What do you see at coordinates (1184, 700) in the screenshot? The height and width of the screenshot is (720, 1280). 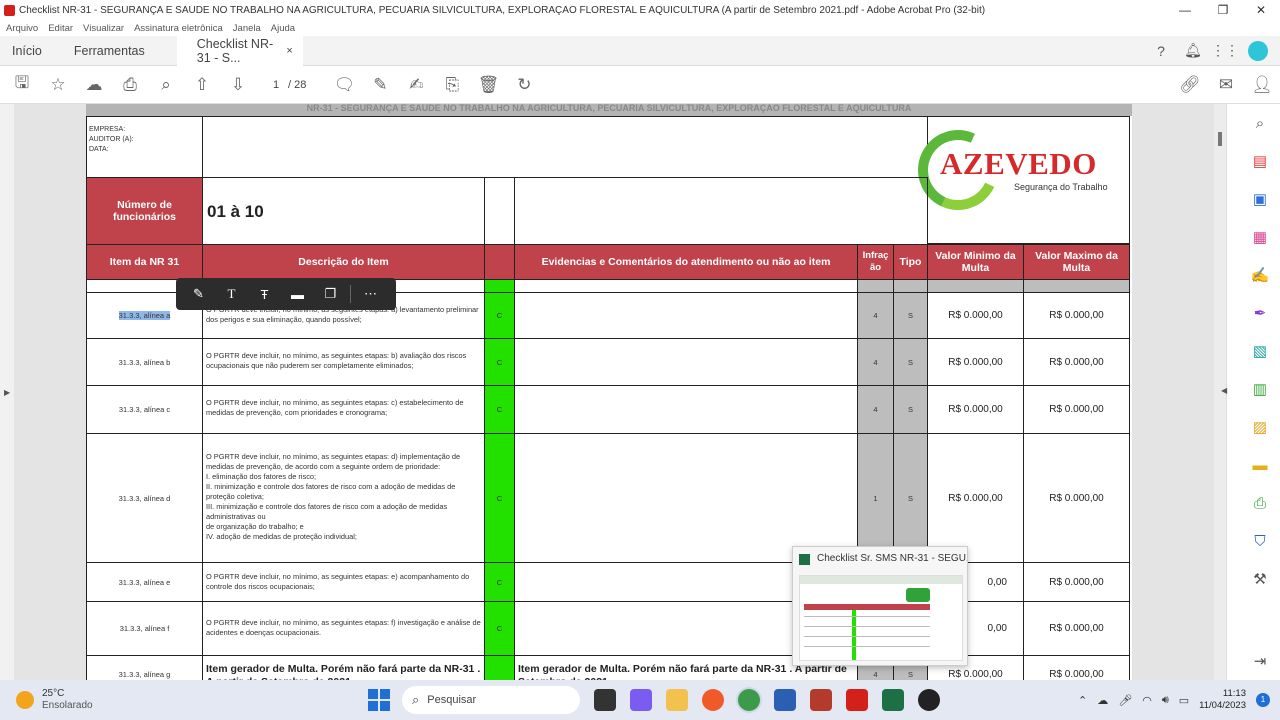 I see `battery-icon: ▭` at bounding box center [1184, 700].